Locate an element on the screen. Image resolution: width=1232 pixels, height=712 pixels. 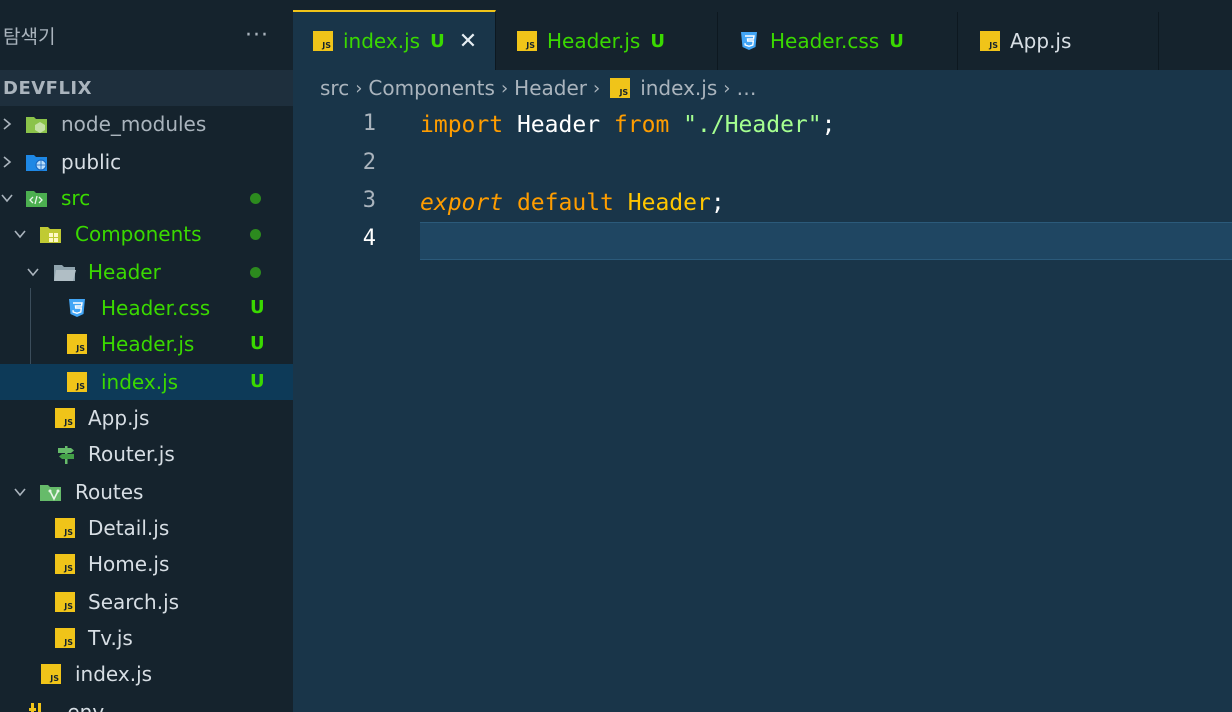
tree-item-label: Components is located at coordinates (138, 234).